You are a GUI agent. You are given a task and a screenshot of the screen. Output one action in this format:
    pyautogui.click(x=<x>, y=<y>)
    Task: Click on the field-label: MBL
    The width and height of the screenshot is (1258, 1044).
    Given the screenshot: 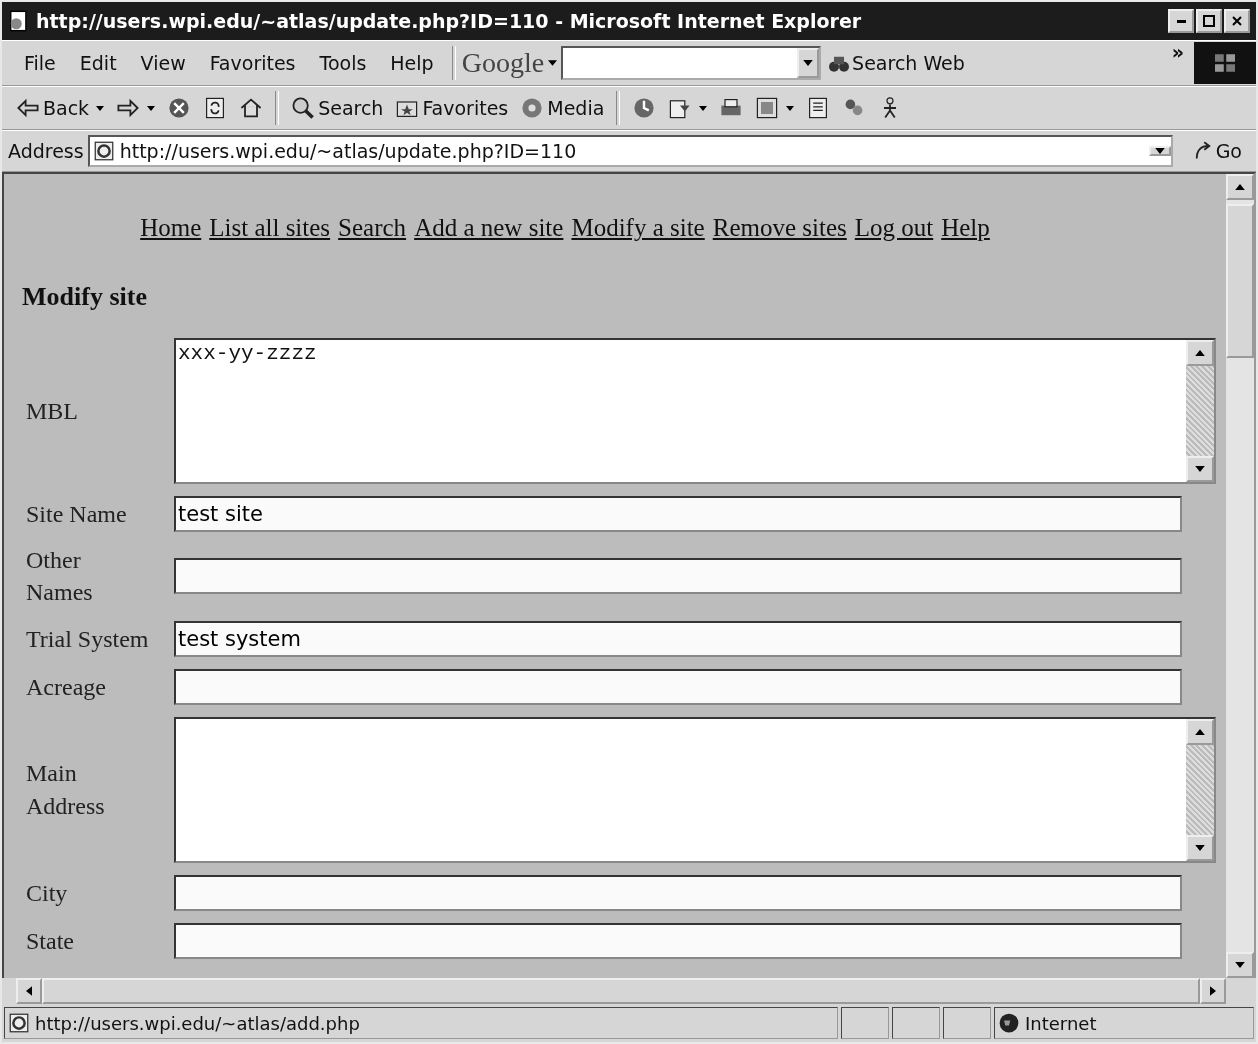 What is the action you would take?
    pyautogui.click(x=52, y=411)
    